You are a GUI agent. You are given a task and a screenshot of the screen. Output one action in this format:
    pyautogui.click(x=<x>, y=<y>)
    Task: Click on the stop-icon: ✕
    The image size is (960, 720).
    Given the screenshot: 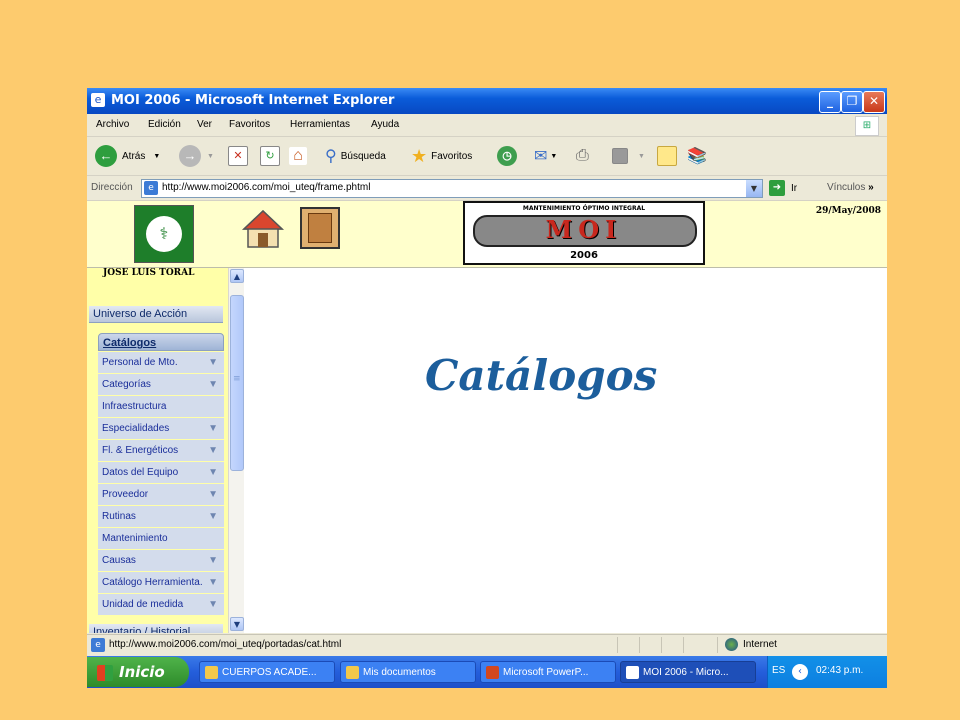 What is the action you would take?
    pyautogui.click(x=238, y=156)
    